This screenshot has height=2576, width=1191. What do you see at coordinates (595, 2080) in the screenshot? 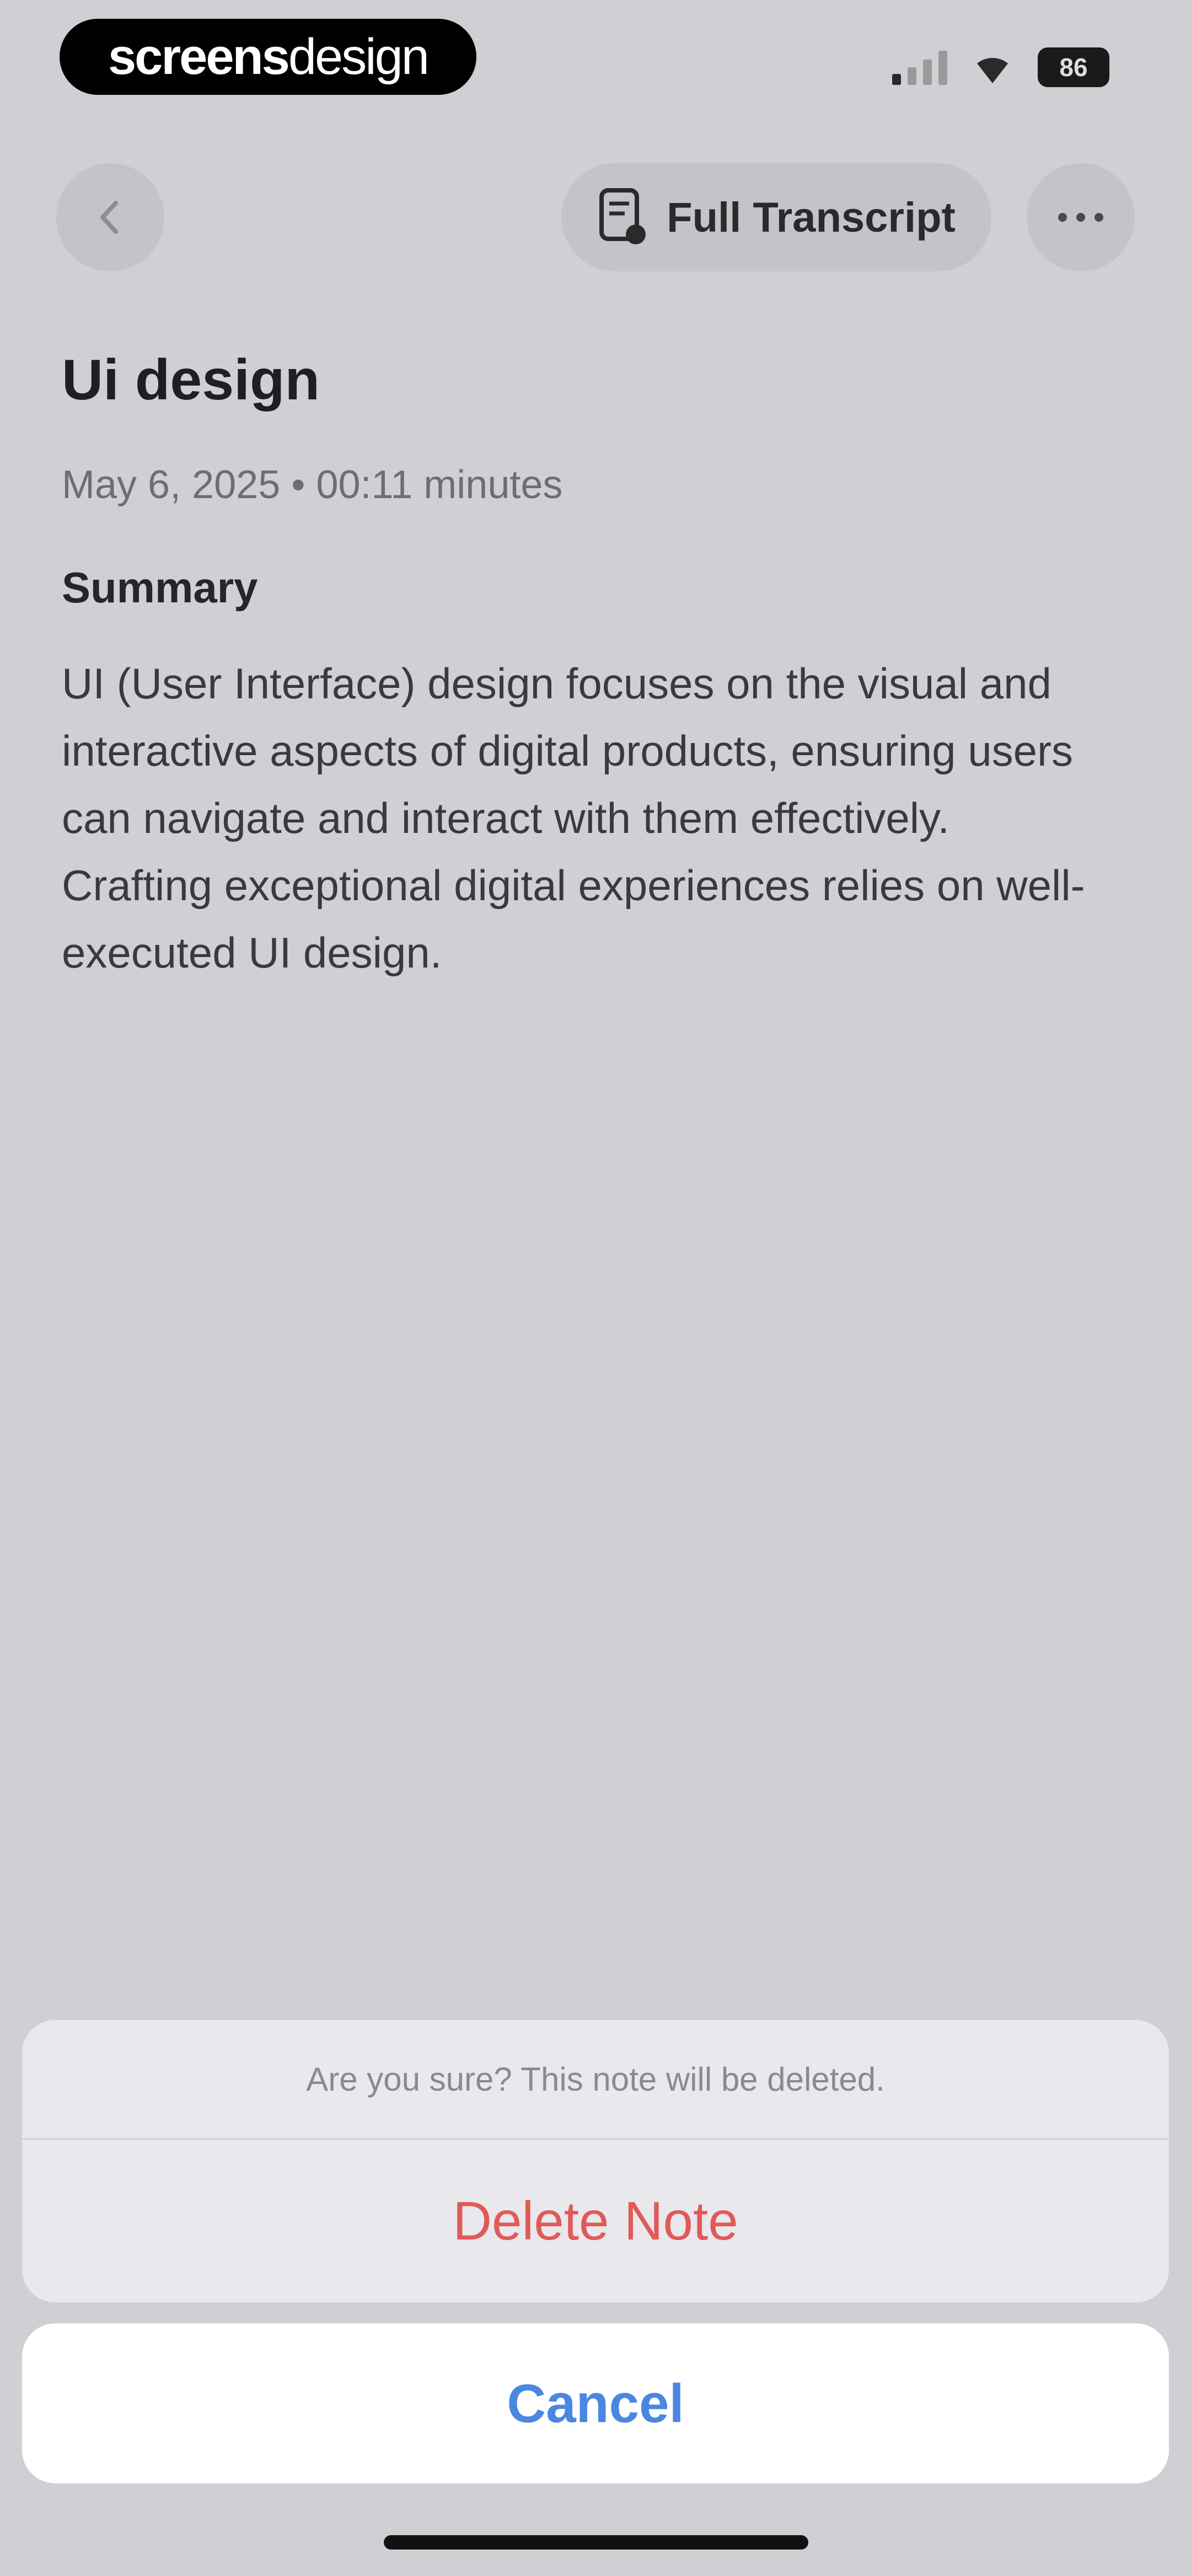
I see `confirmation-message: Are you sure? This note will be deleted.` at bounding box center [595, 2080].